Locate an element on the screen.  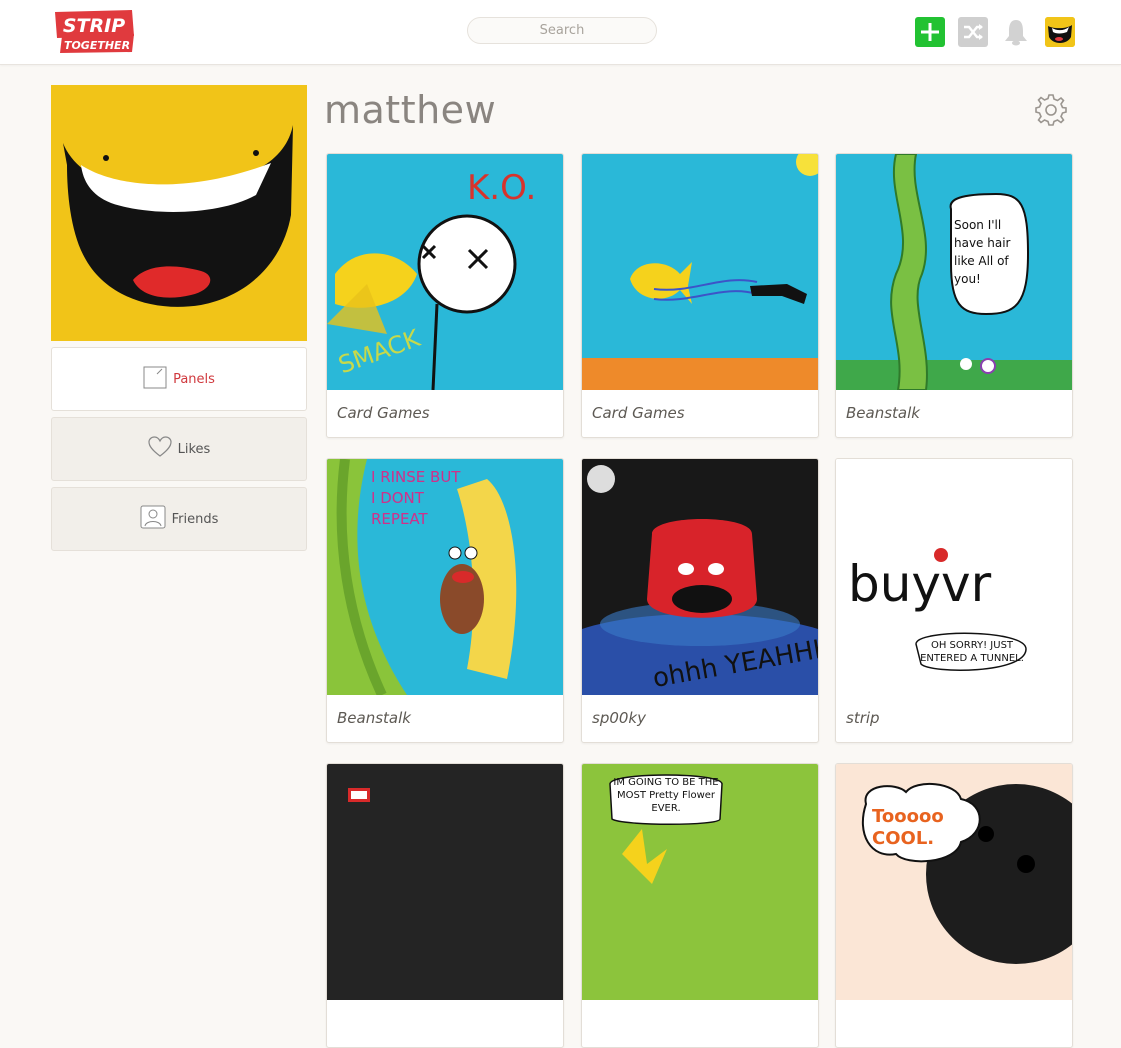
strip-thumbnail: Soon I'll have hair like All of you! is located at coordinates (954, 272).